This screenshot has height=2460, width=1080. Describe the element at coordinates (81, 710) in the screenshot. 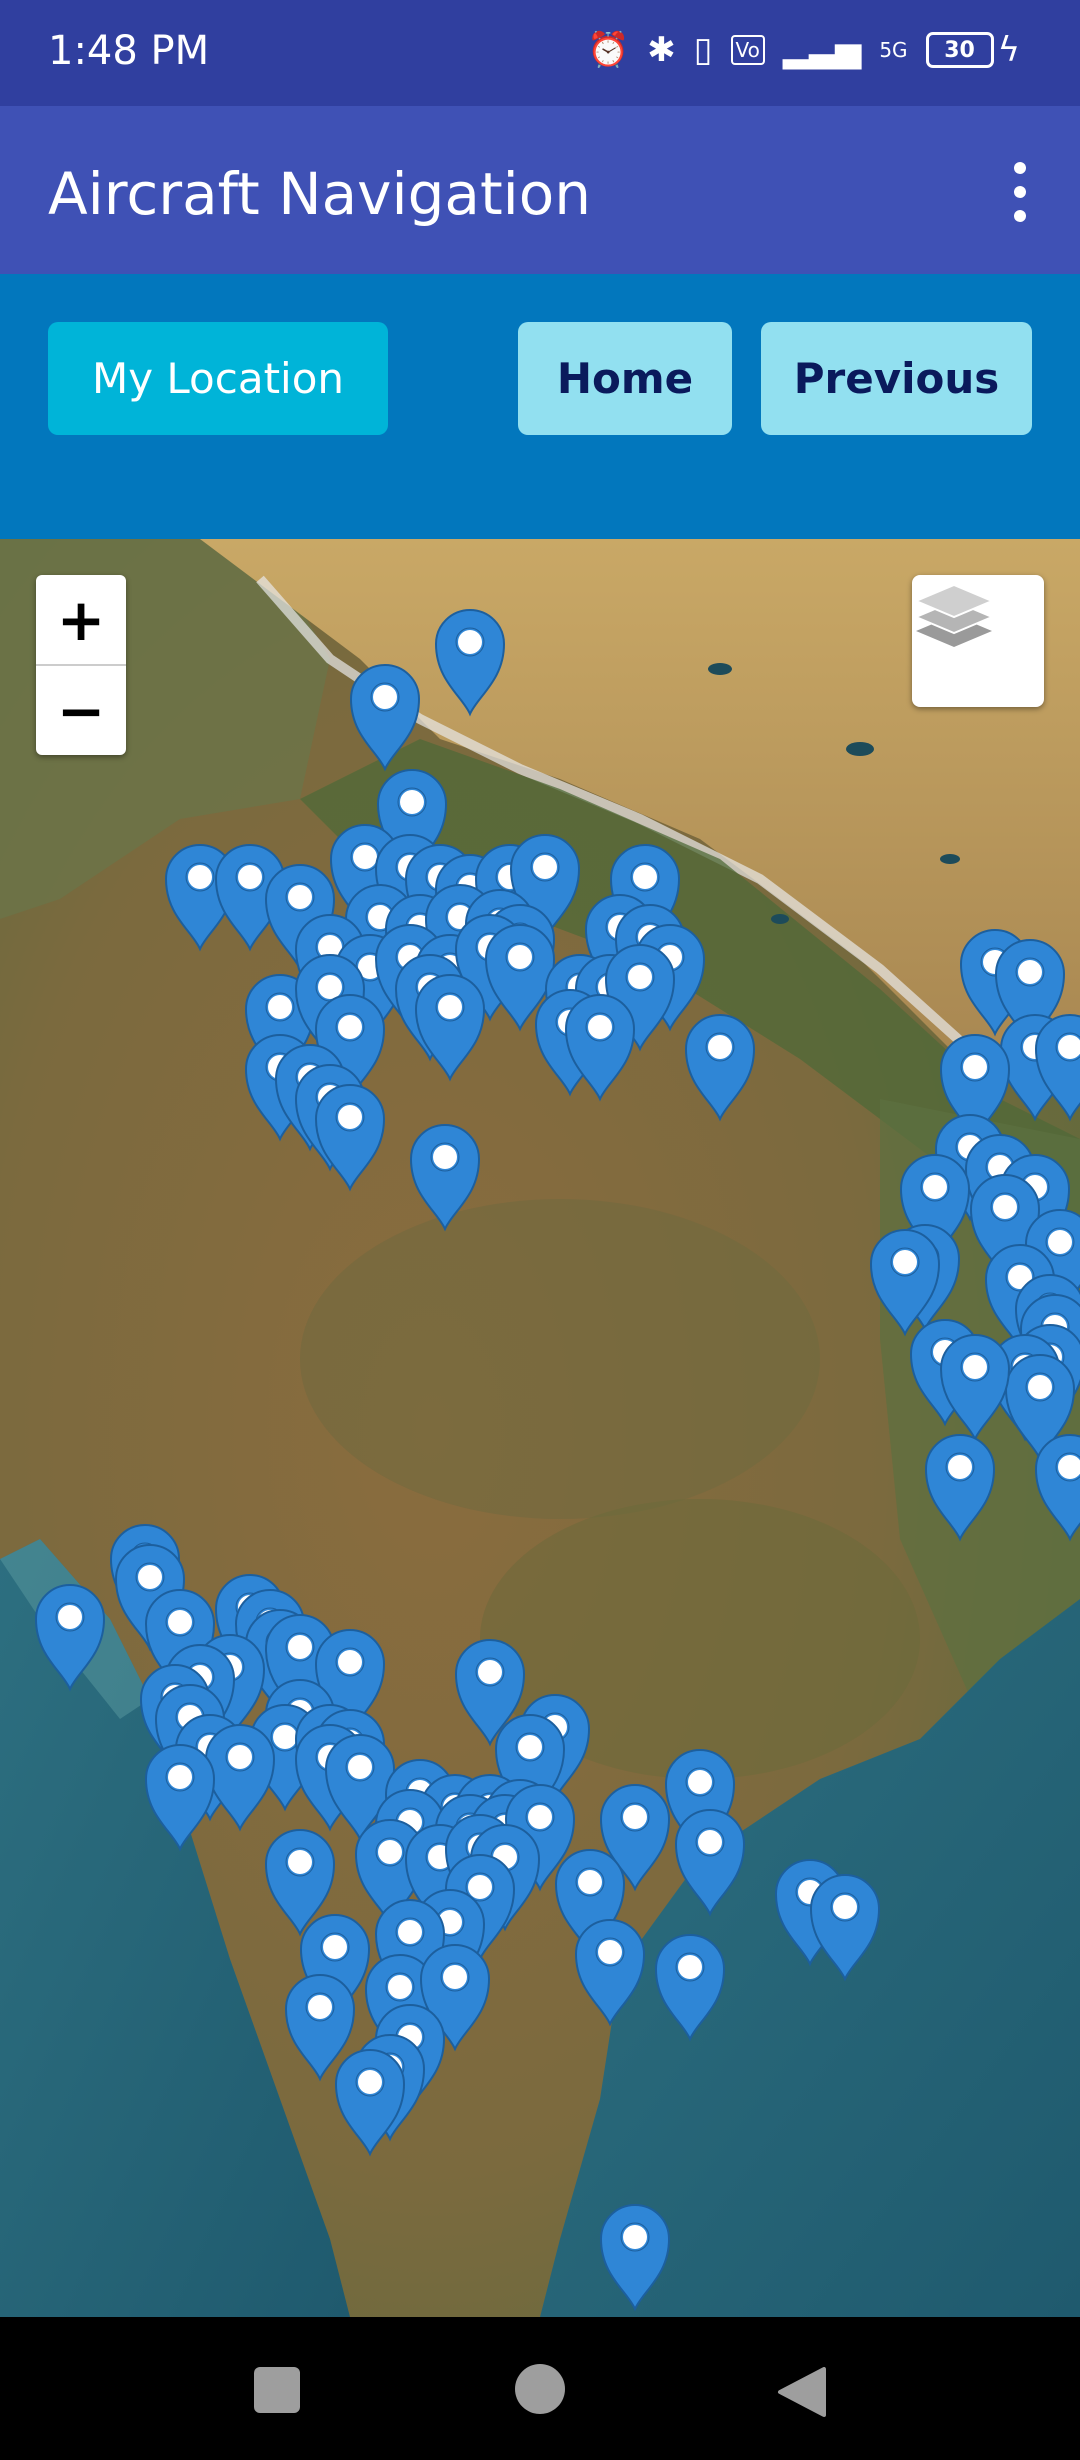

I see `zoom-out-button: −` at that location.